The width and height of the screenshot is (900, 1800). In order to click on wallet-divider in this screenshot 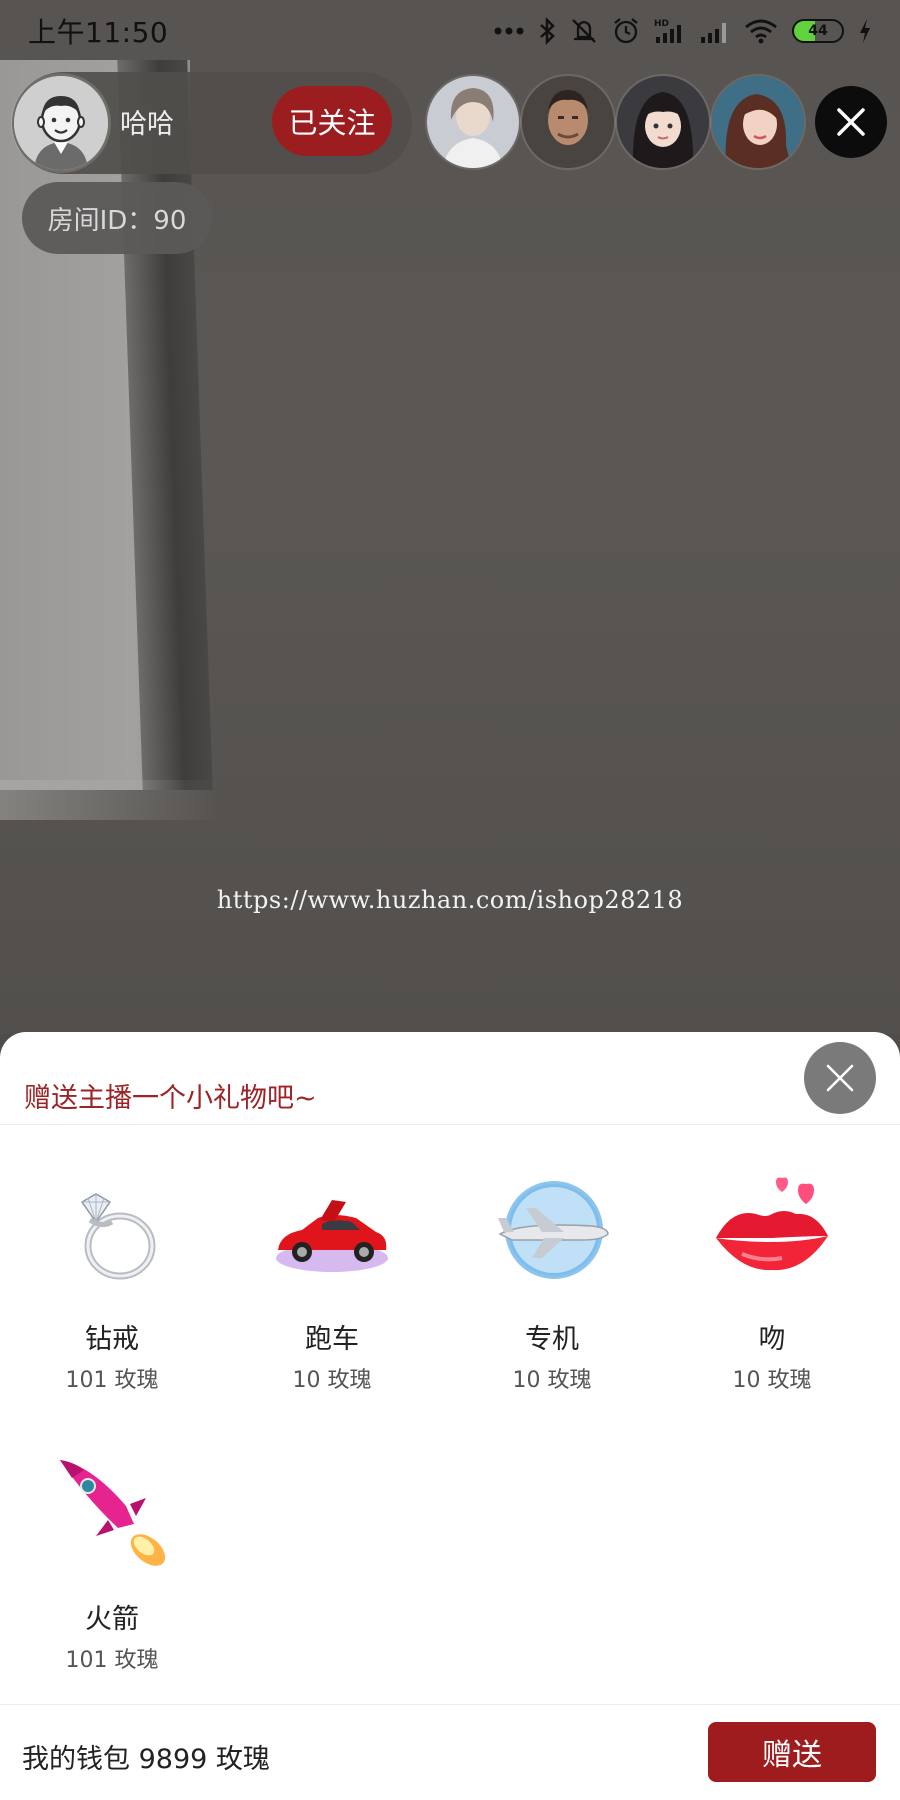, I will do `click(450, 1704)`.